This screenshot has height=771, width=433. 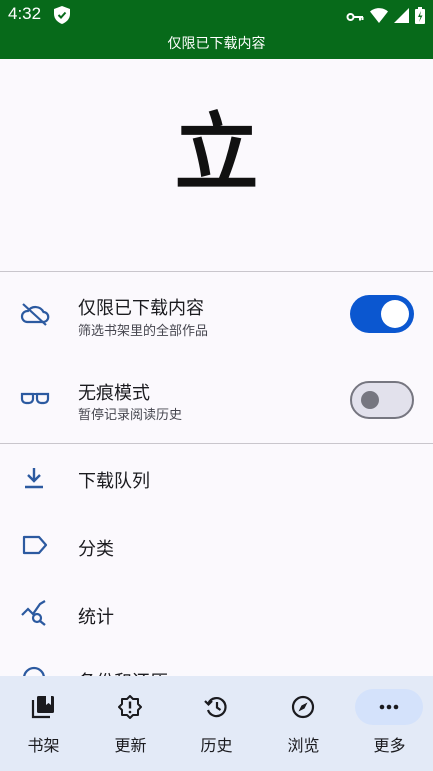 I want to click on menu-label: 下载队列, so click(x=114, y=481).